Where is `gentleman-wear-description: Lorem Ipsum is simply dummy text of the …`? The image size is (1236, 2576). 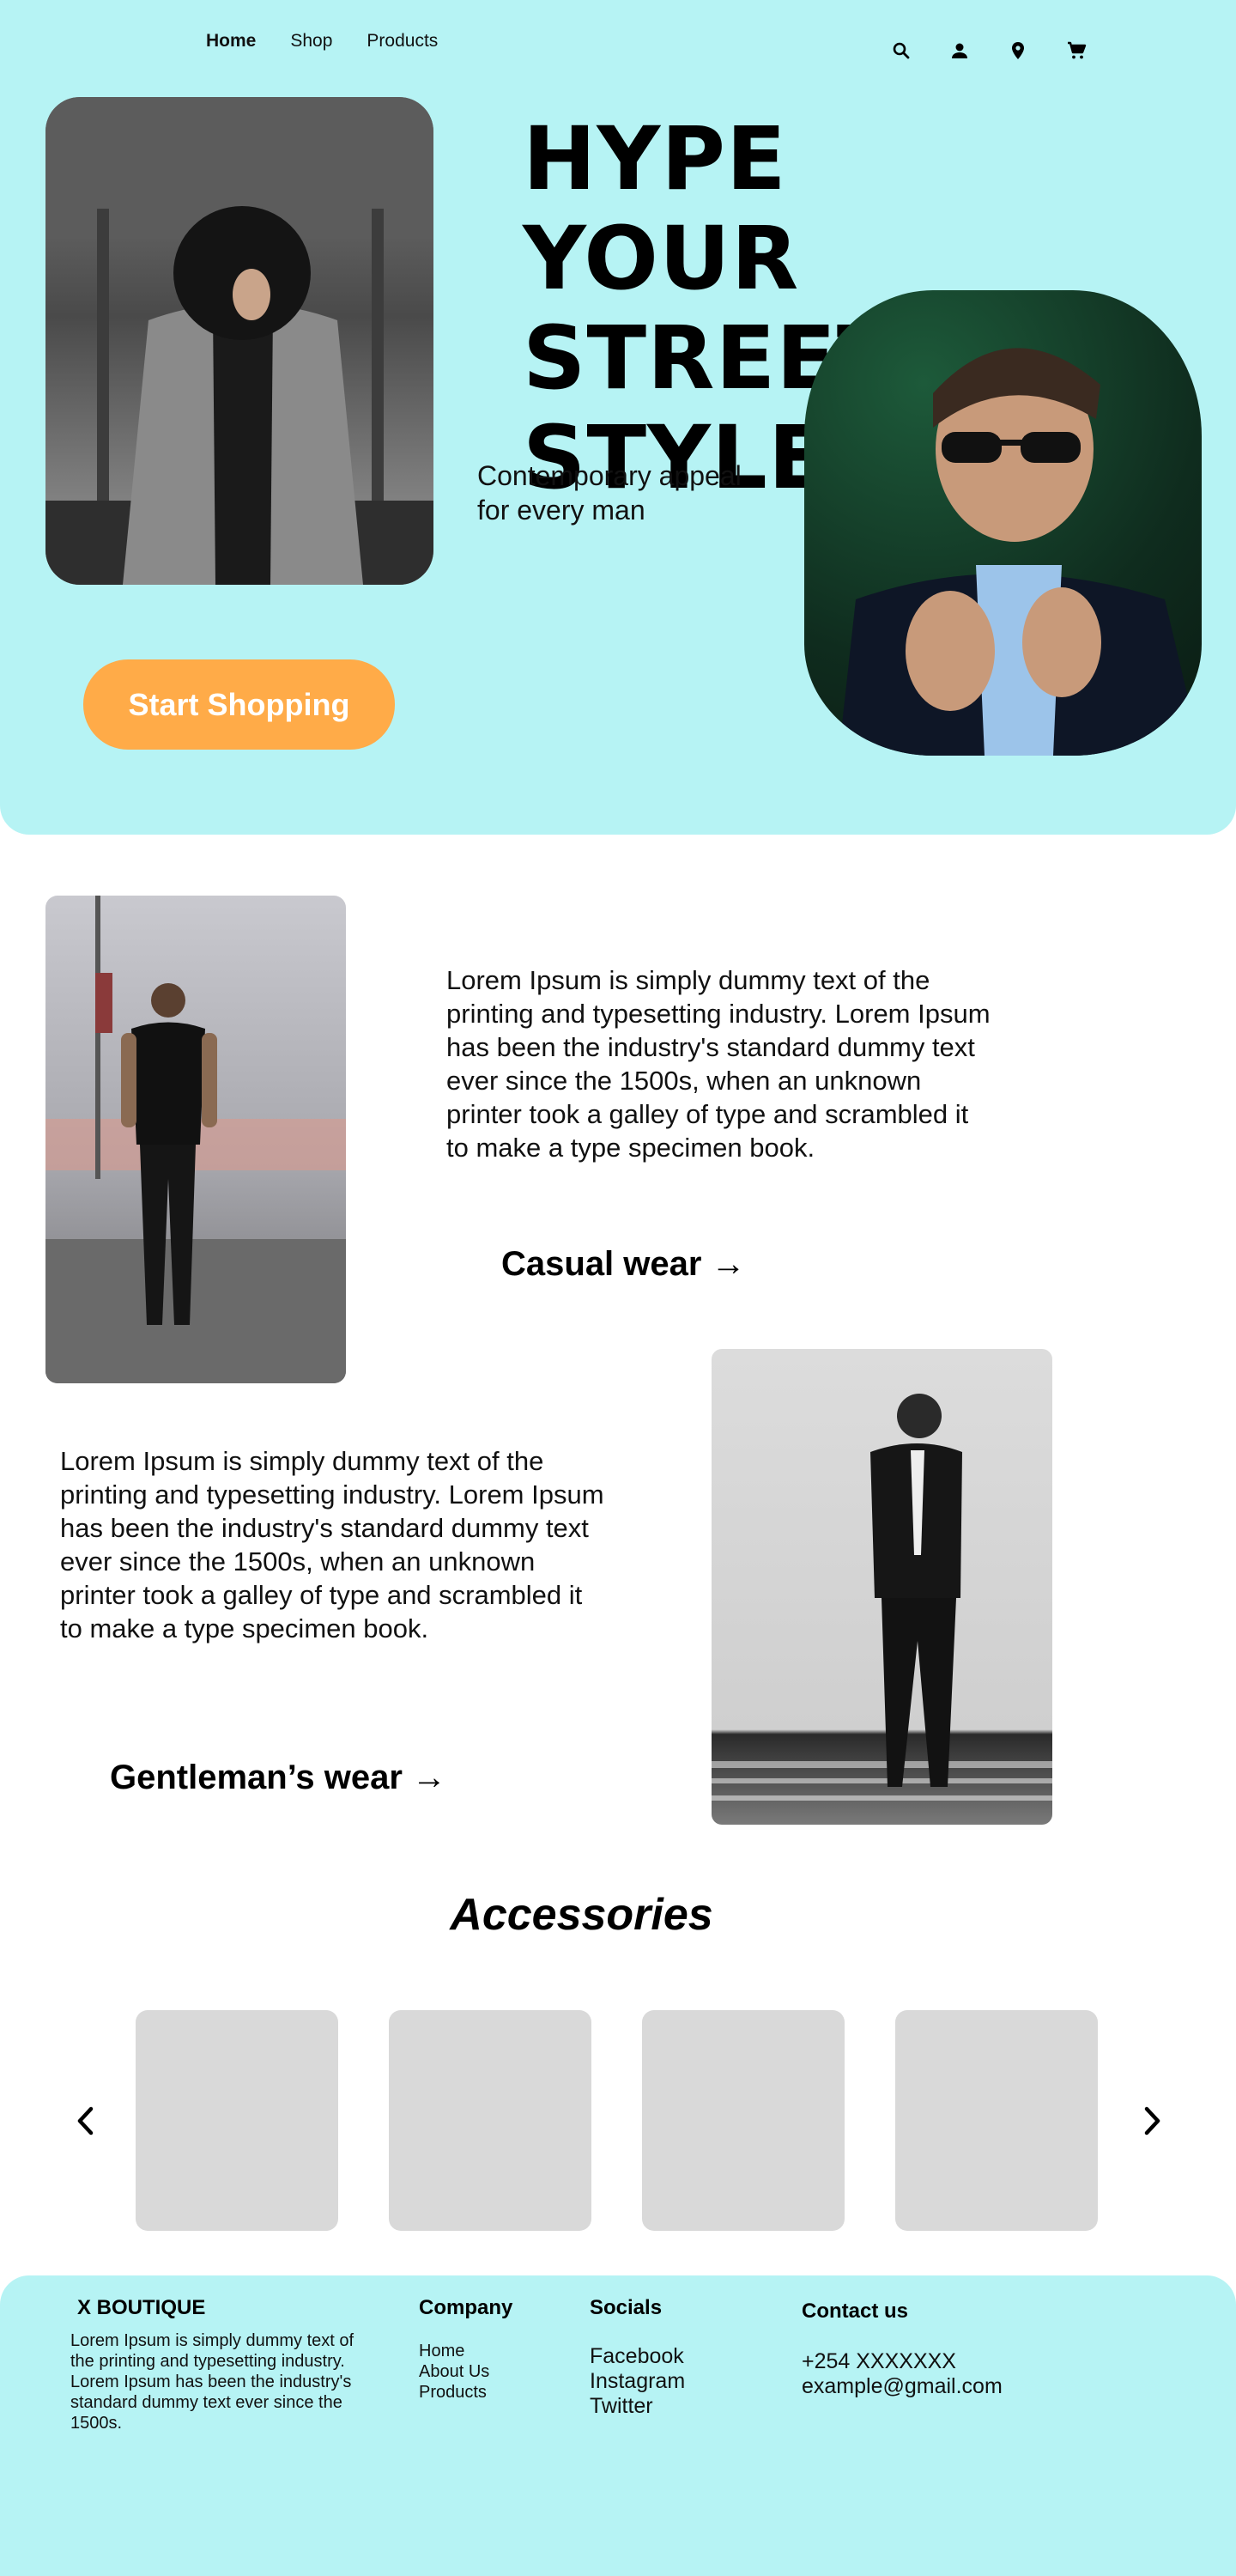
gentleman-wear-description: Lorem Ipsum is simply dummy text of the … is located at coordinates (332, 1544).